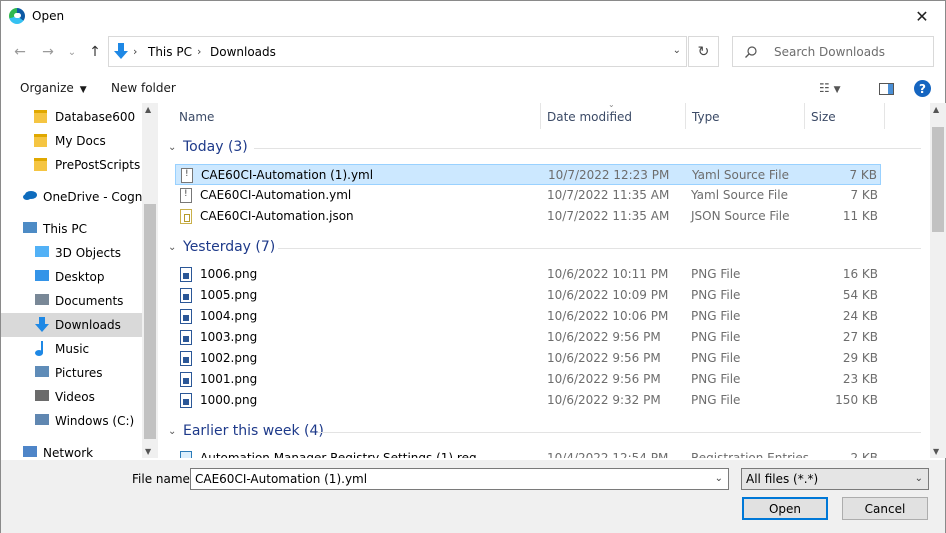 The image size is (946, 533). I want to click on sidebar-item-onedrive-cogni: OneDrive - Cogni, so click(71, 197).